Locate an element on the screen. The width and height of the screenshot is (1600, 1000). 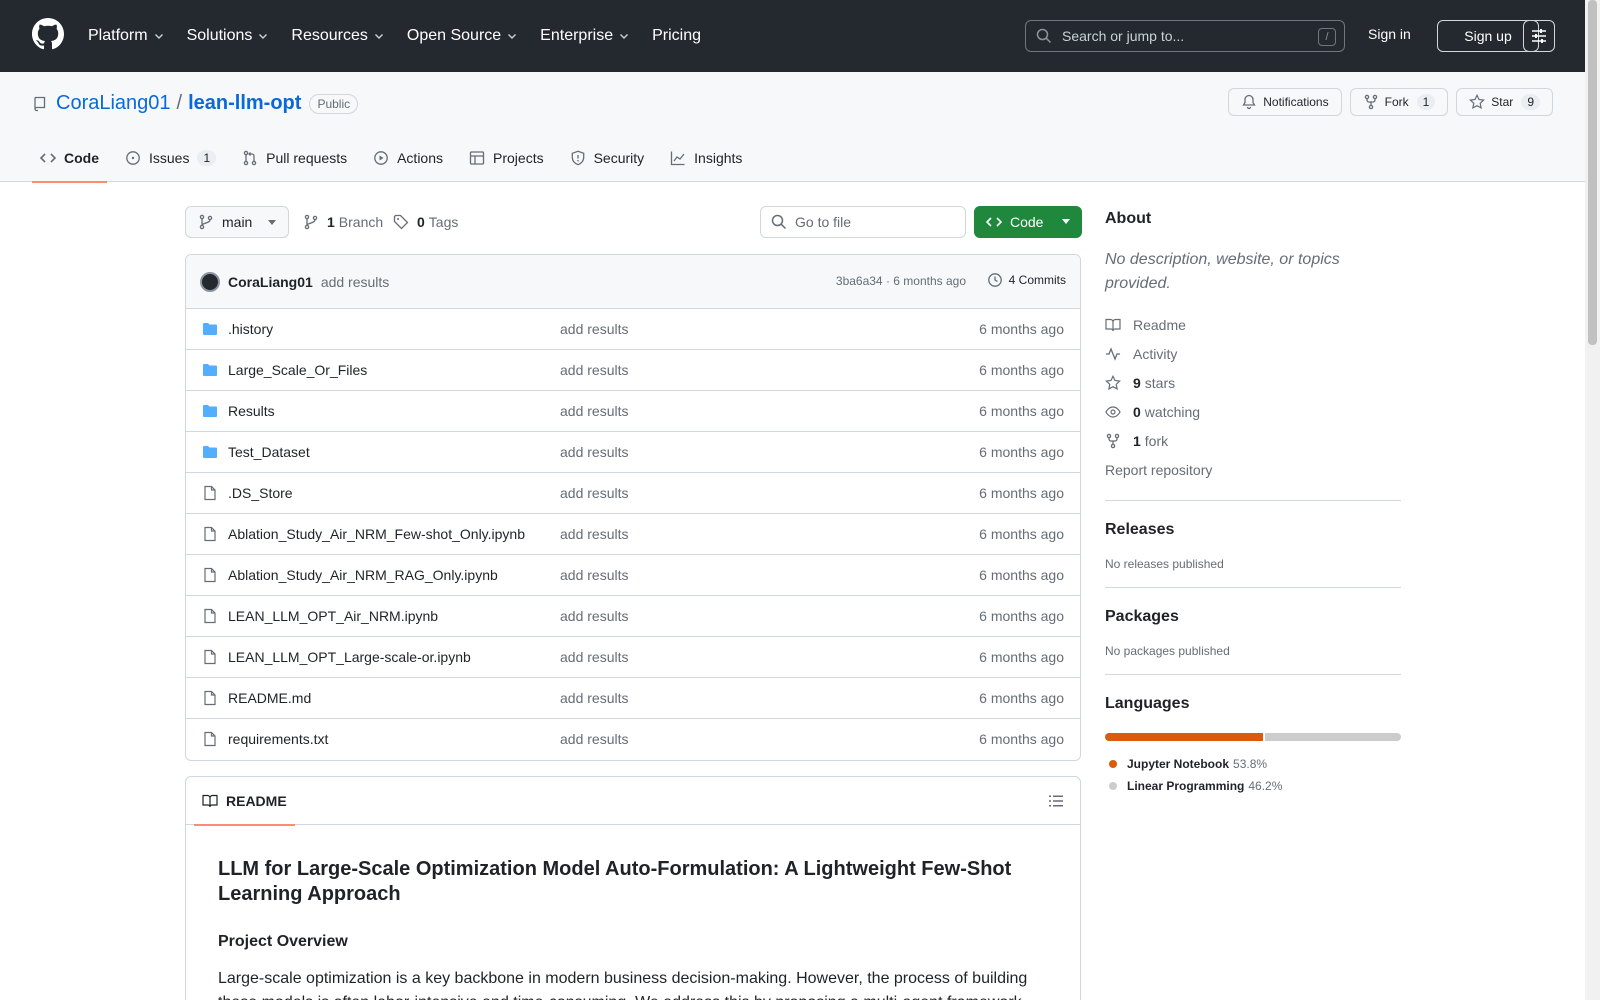
branch-selector-button: main is located at coordinates (237, 222).